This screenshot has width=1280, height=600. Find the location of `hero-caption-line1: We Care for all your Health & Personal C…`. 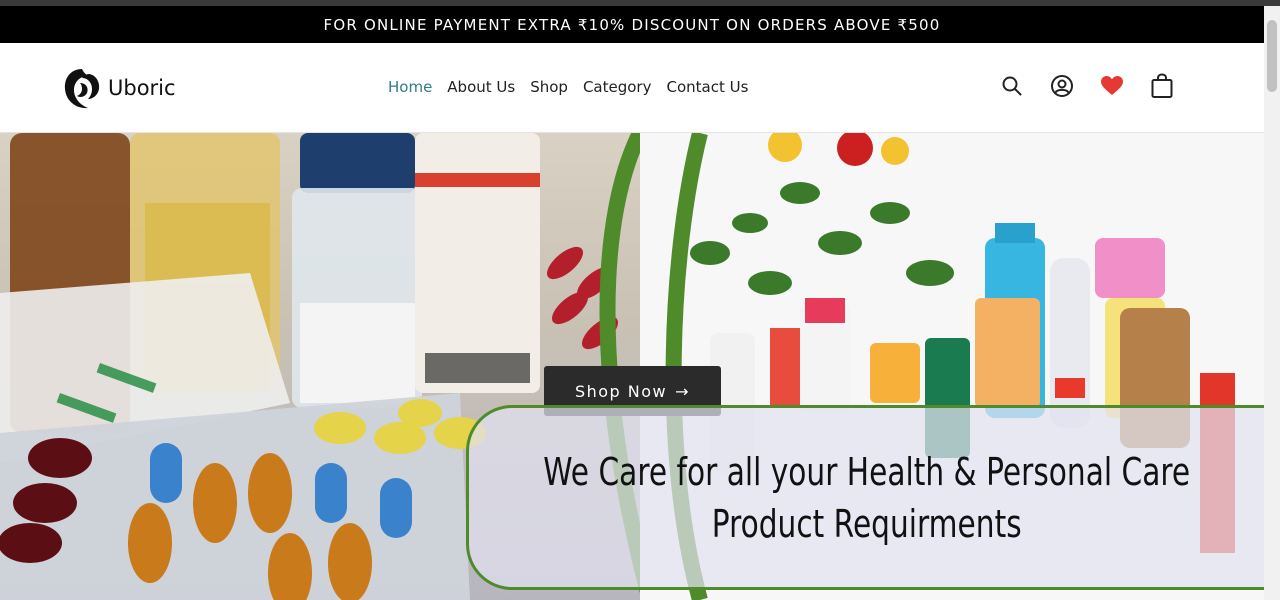

hero-caption-line1: We Care for all your Health & Personal C… is located at coordinates (866, 471).